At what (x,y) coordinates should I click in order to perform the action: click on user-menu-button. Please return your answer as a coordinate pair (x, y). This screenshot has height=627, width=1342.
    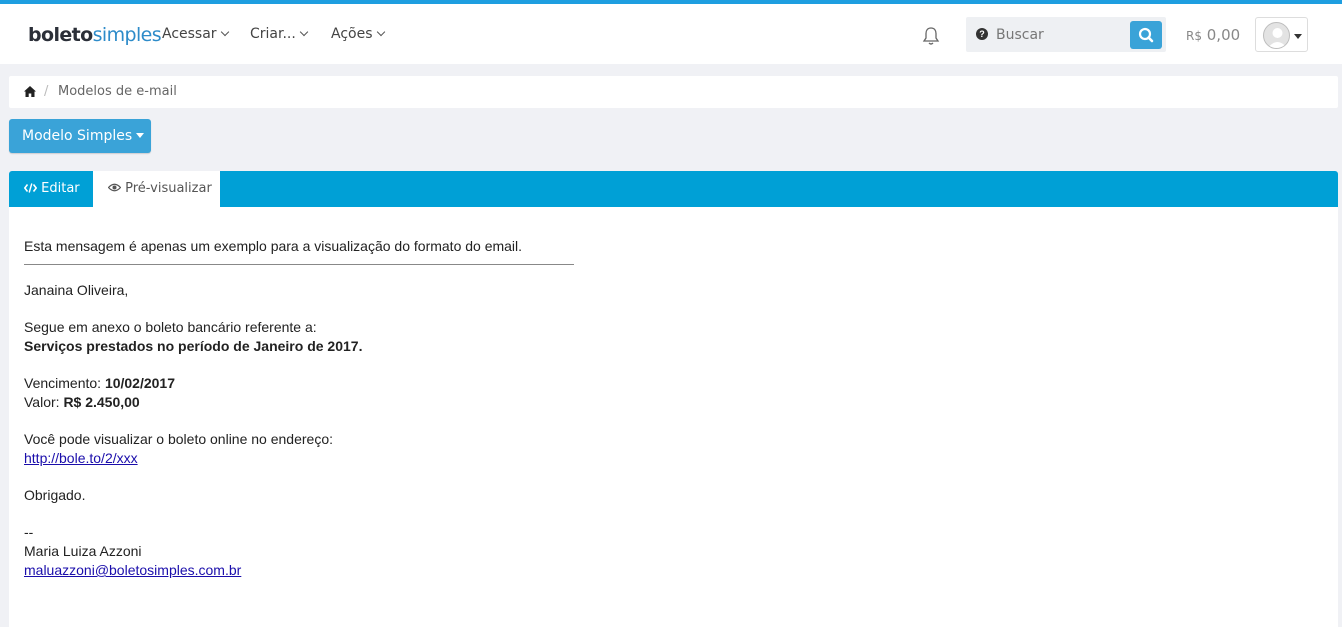
    Looking at the image, I should click on (1281, 34).